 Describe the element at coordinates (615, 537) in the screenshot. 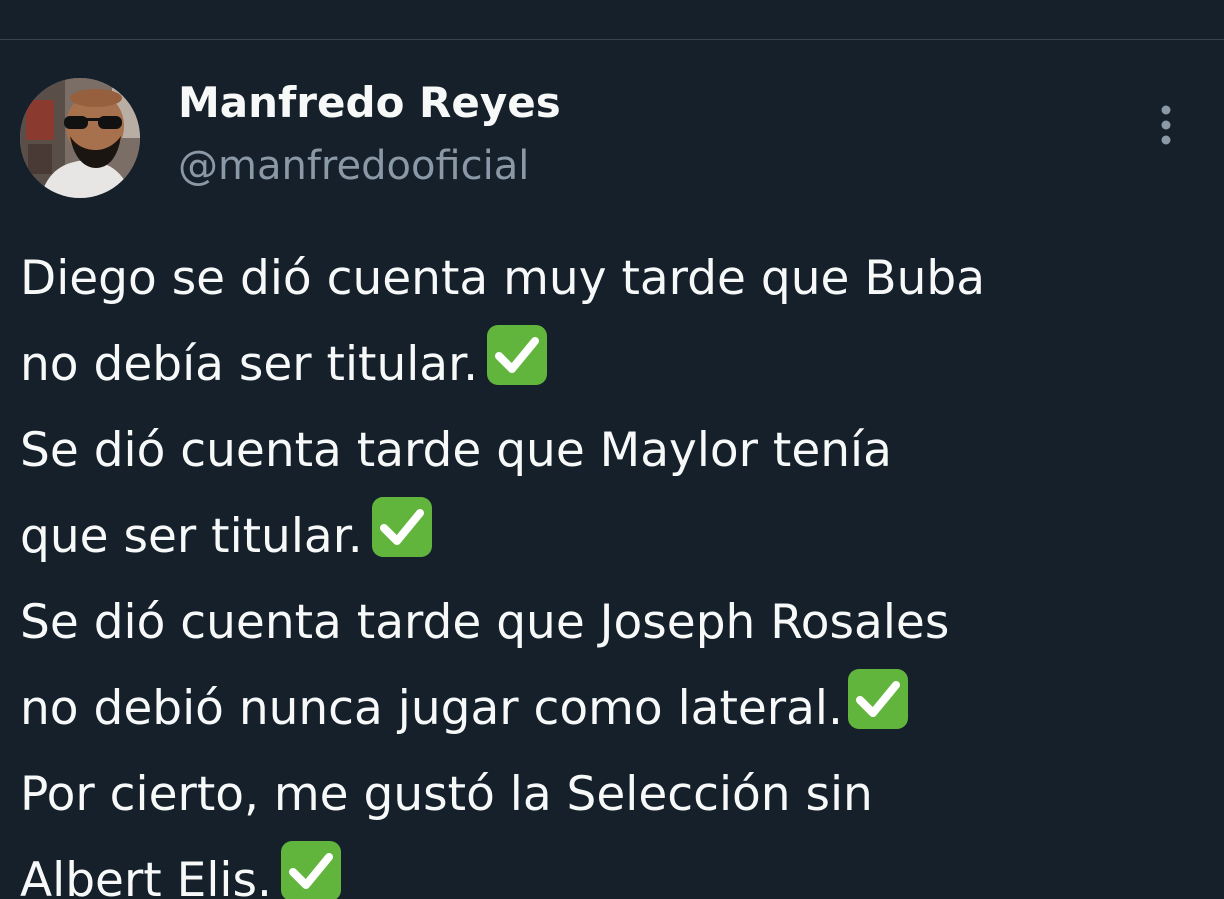

I see `tweet-line: que ser titular.` at that location.